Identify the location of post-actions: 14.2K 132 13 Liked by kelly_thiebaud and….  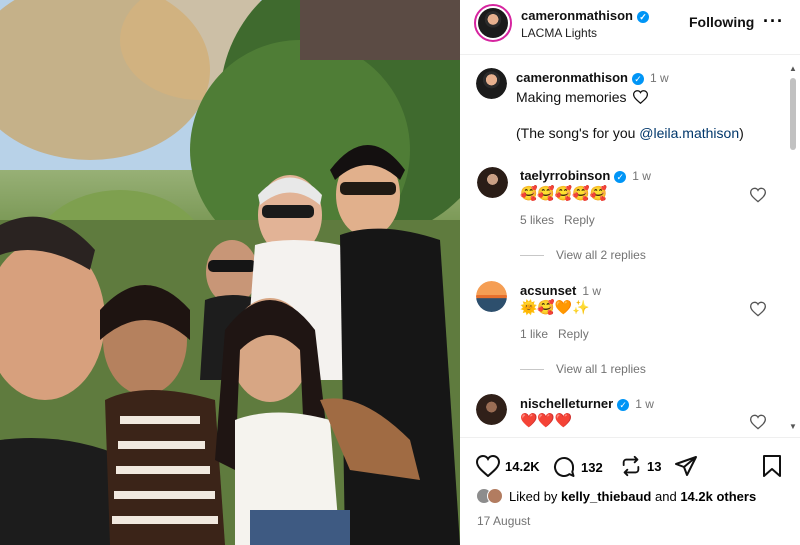
(630, 491).